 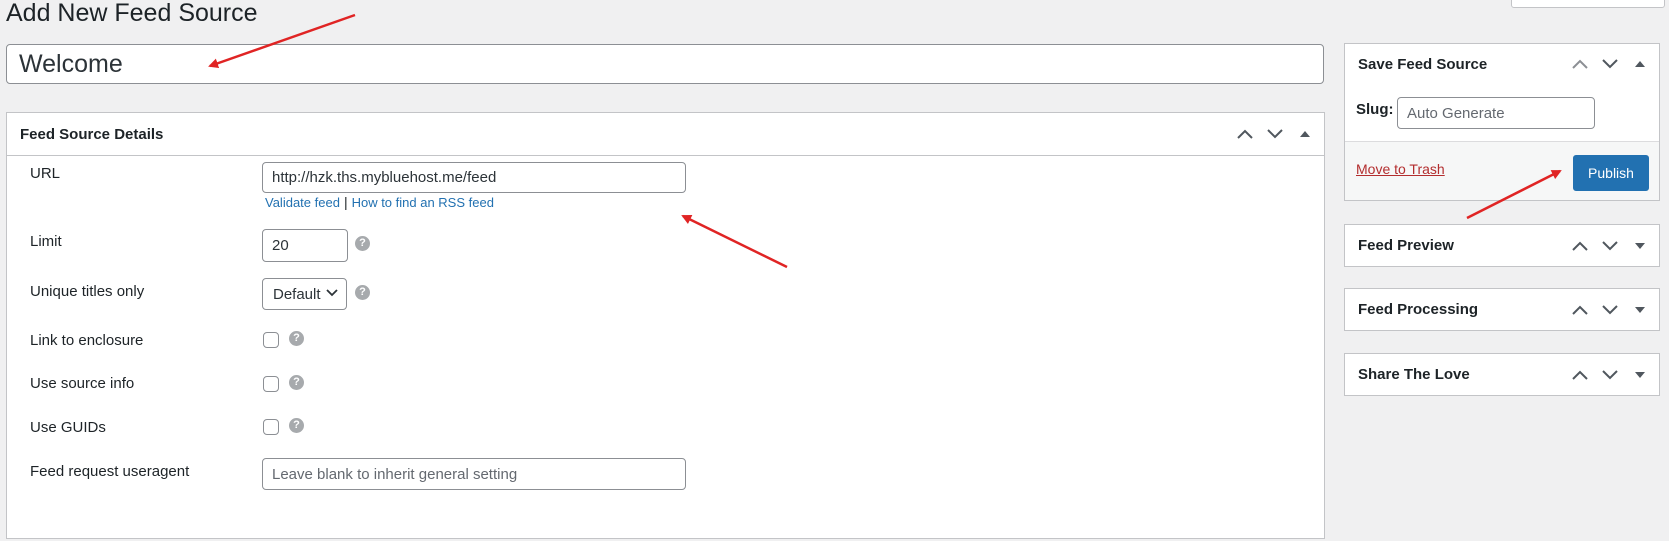 I want to click on share-box-title: Share The Love, so click(x=1414, y=374).